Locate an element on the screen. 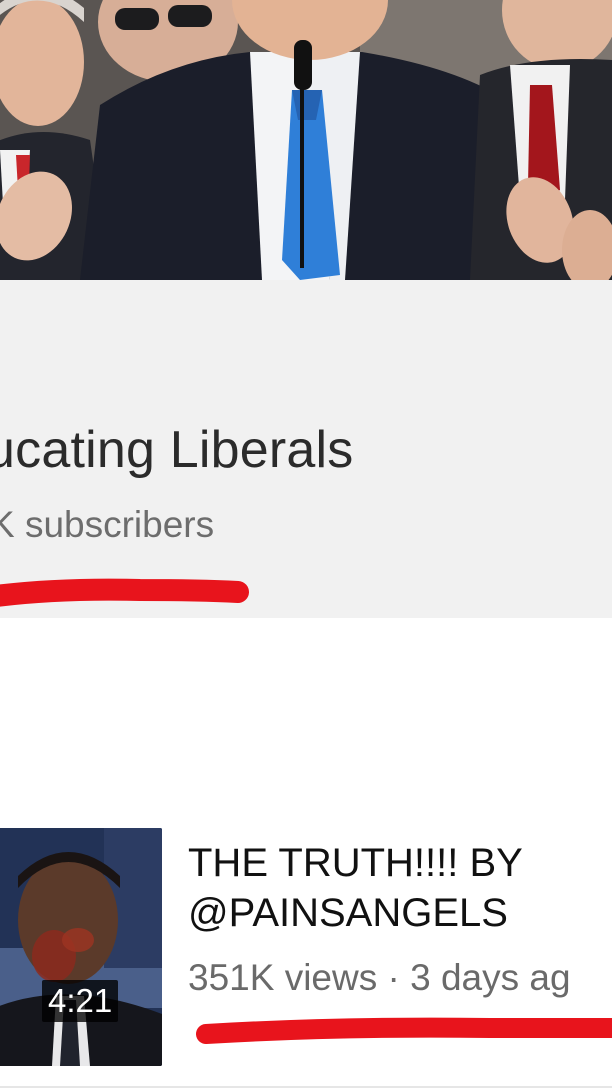  video-duration: 4:21 is located at coordinates (80, 1001).